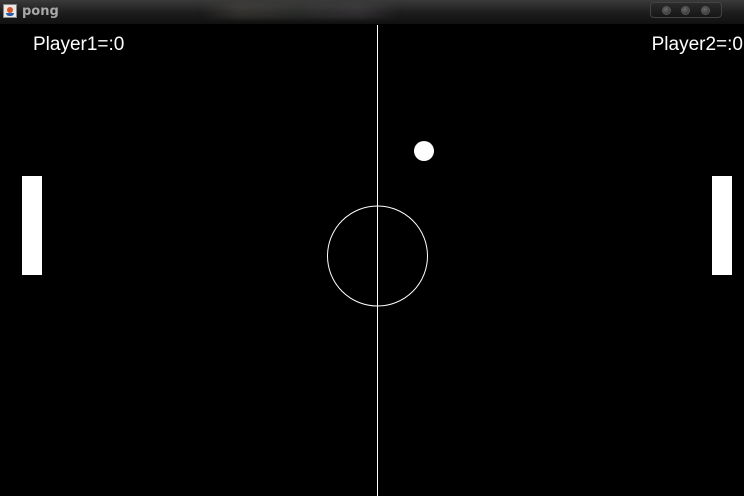  I want to click on window-title: pong, so click(40, 11).